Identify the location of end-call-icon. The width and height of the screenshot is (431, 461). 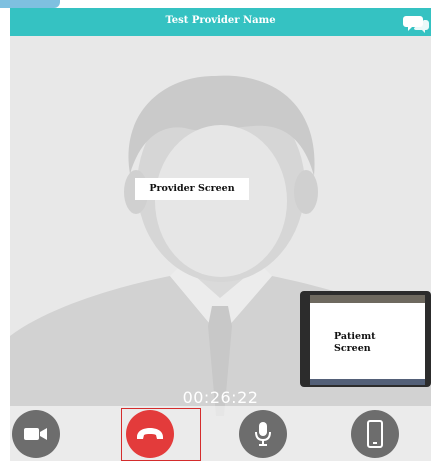
(150, 433).